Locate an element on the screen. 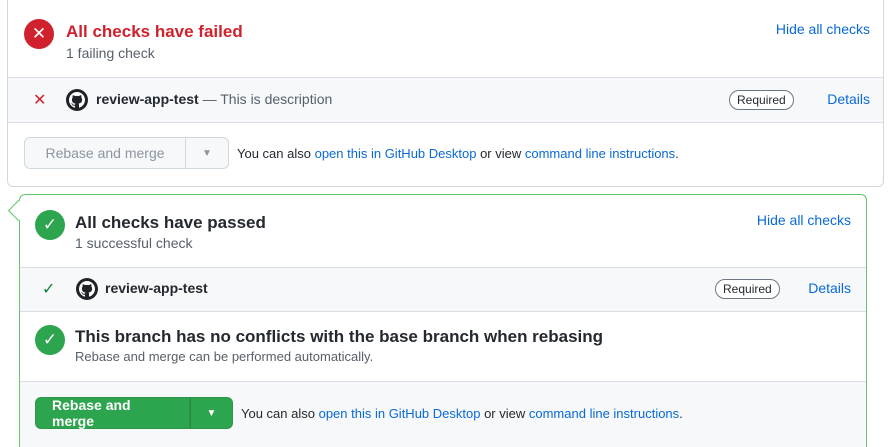  failed-subtitle: 1 failing check is located at coordinates (110, 53).